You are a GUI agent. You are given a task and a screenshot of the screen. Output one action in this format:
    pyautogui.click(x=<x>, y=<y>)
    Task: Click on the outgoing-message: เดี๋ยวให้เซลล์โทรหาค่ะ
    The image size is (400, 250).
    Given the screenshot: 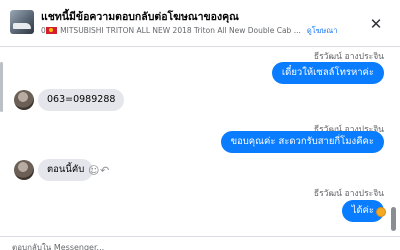 What is the action you would take?
    pyautogui.click(x=327, y=73)
    